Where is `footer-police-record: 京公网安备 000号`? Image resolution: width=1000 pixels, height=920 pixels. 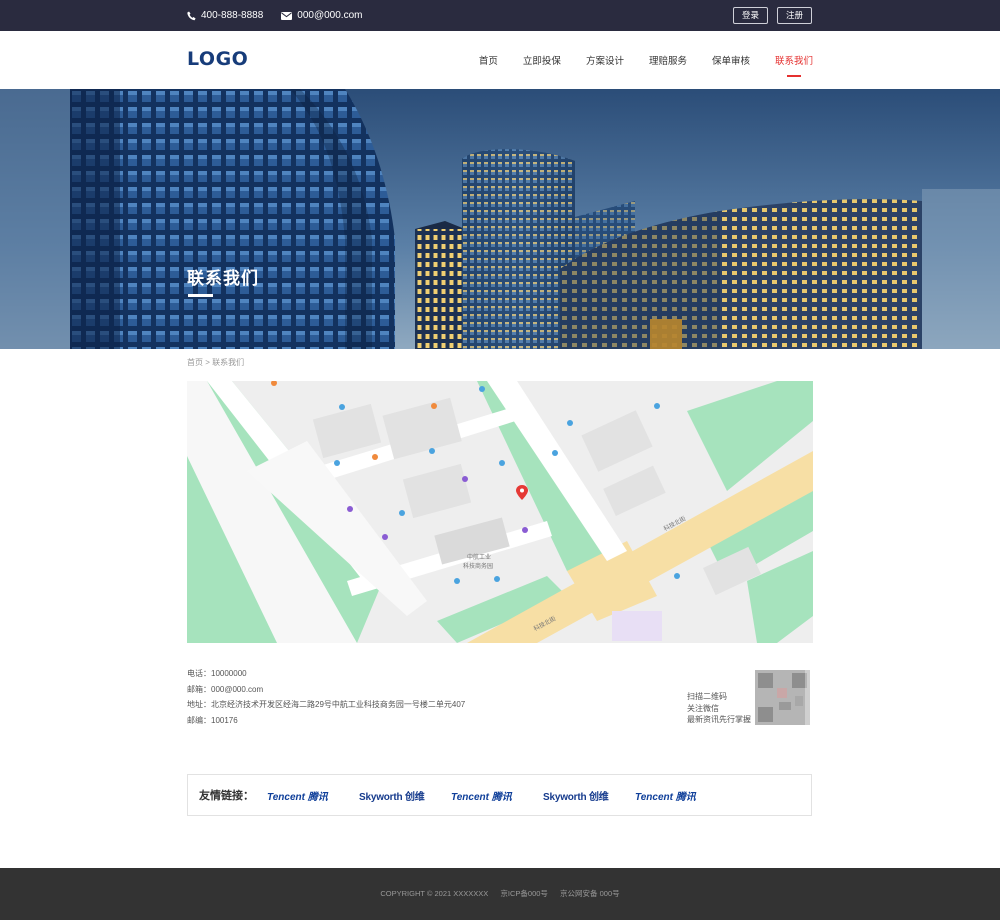
footer-police-record: 京公网安备 000号 is located at coordinates (590, 893).